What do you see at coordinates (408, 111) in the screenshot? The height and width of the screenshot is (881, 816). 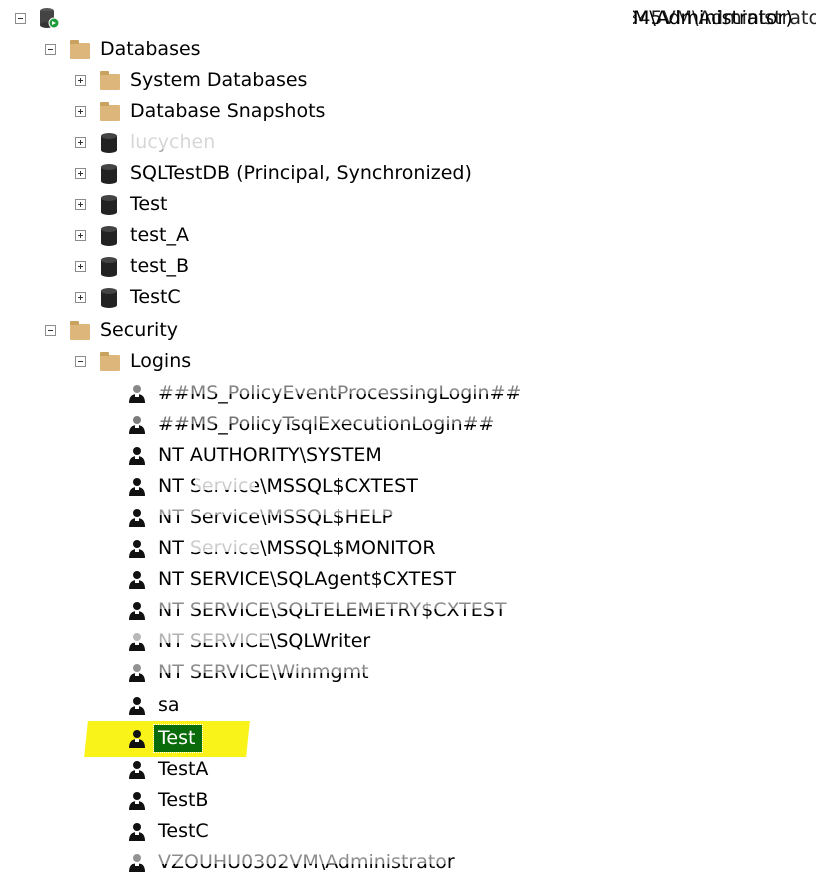 I see `tree-item-database-snapshots: Database Snapshots` at bounding box center [408, 111].